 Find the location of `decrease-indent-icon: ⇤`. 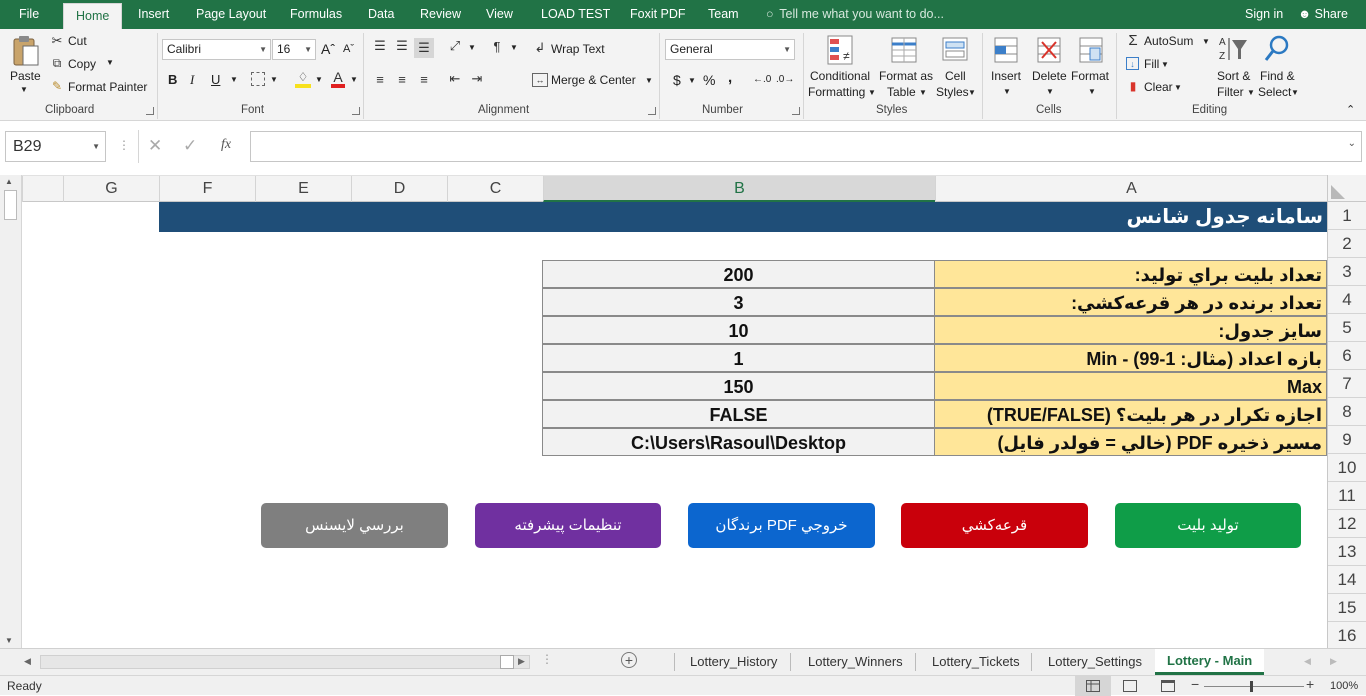

decrease-indent-icon: ⇤ is located at coordinates (455, 79).